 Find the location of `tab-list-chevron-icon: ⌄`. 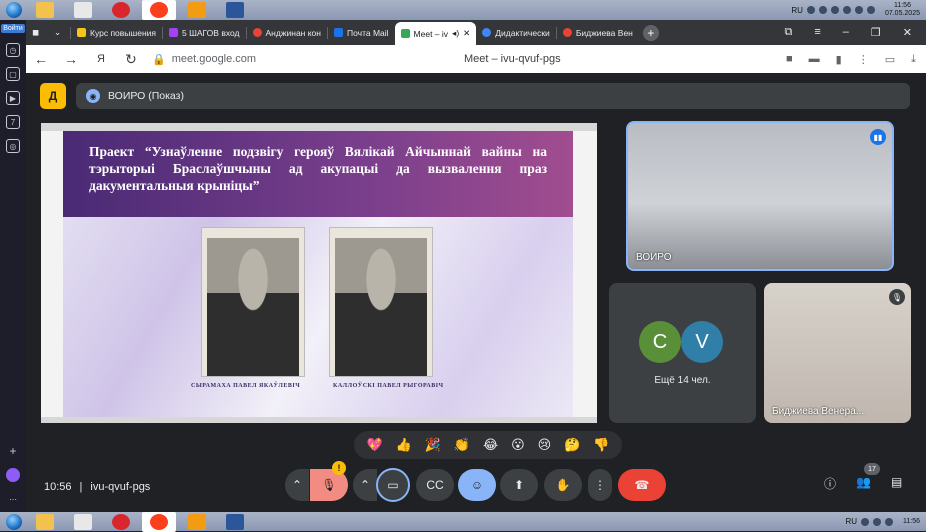

tab-list-chevron-icon: ⌄ is located at coordinates (59, 32).